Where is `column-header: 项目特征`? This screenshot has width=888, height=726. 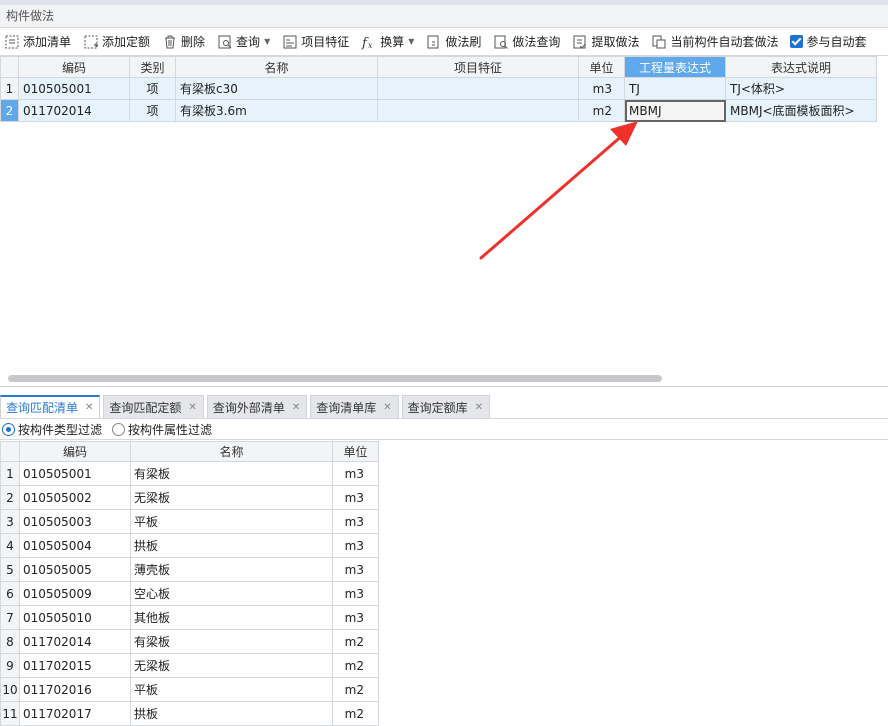 column-header: 项目特征 is located at coordinates (478, 67).